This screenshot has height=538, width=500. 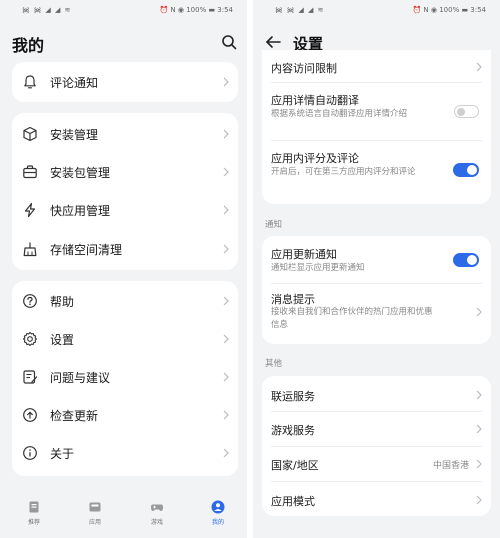 I want to click on section-header-other: 其他, so click(x=274, y=364).